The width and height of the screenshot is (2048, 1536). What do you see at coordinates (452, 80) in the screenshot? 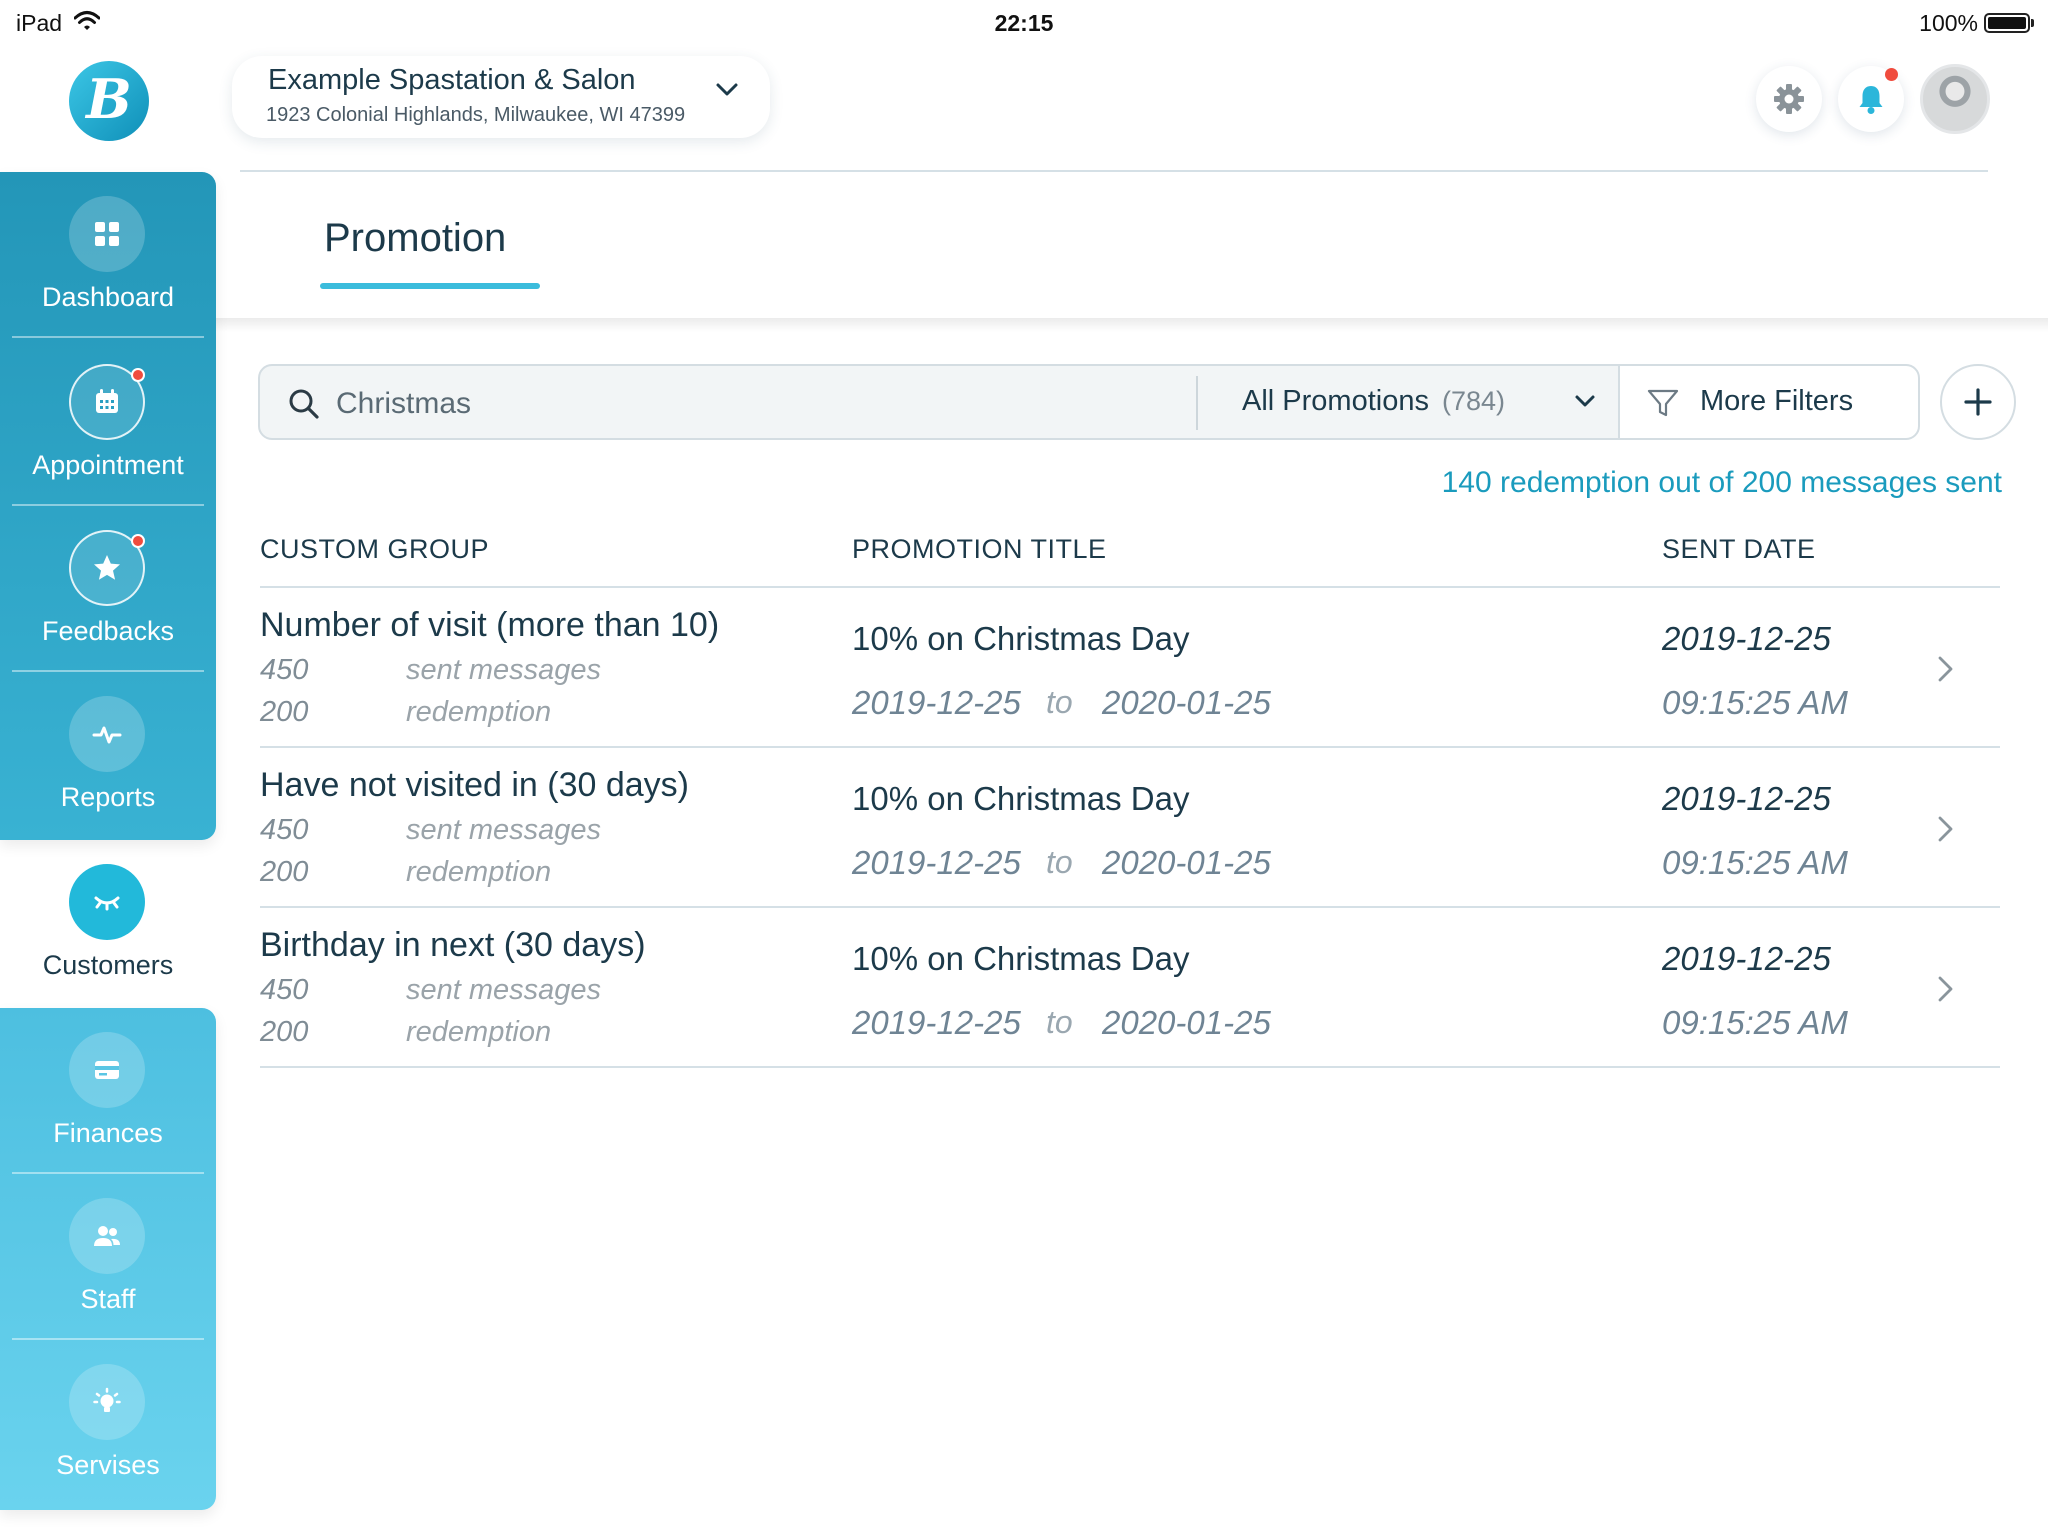
I see `salon-name: Example Spastation & Salon` at bounding box center [452, 80].